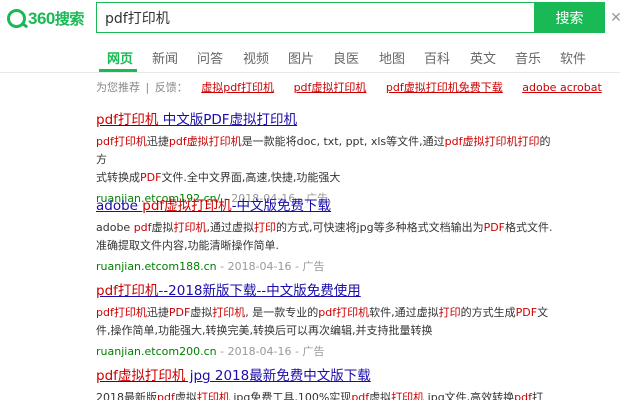 Image resolution: width=620 pixels, height=400 pixels. I want to click on result-title-link: adobe pdf虚拟打印机-中文版免费下载, so click(326, 204).